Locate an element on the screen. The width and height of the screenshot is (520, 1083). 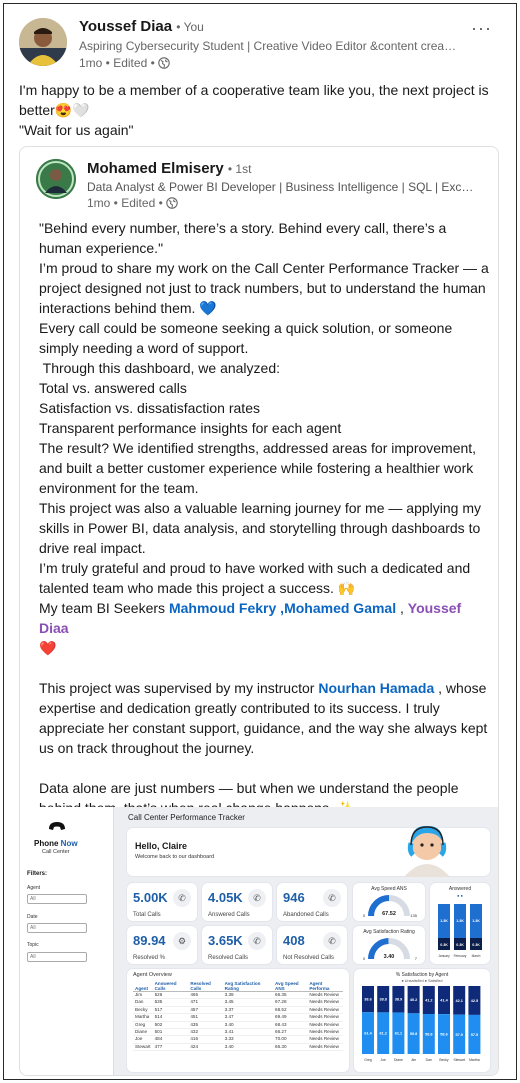
table-cell: 526 is located at coordinates (170, 995).